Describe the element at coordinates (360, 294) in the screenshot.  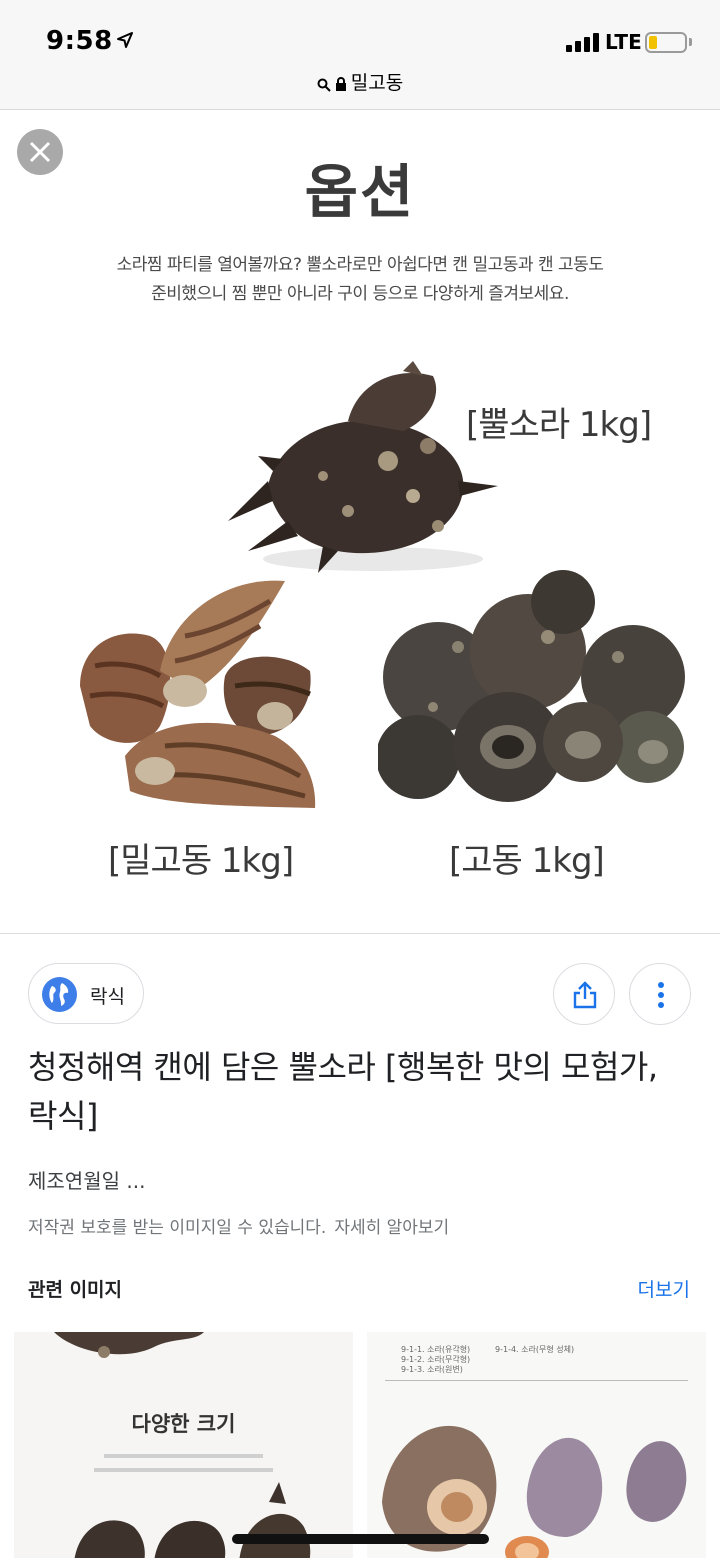
I see `description-line-2: 준비했으니 찜 뿐만 아니라 구이 등으로 다양하게 즐겨보세요.` at that location.